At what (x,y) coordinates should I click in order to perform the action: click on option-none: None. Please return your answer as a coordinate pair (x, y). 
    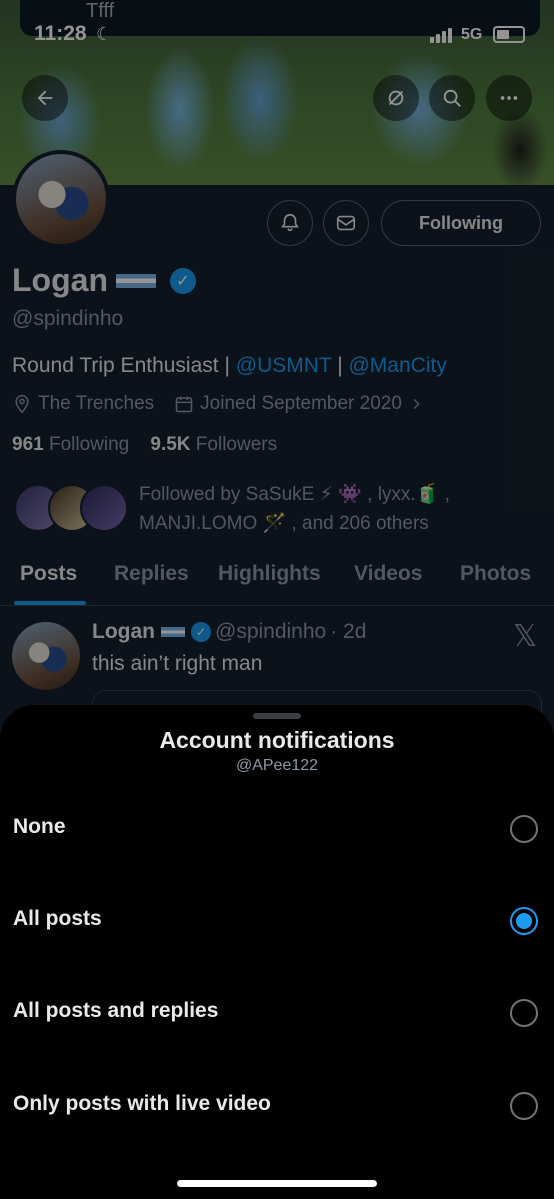
    Looking at the image, I should click on (277, 828).